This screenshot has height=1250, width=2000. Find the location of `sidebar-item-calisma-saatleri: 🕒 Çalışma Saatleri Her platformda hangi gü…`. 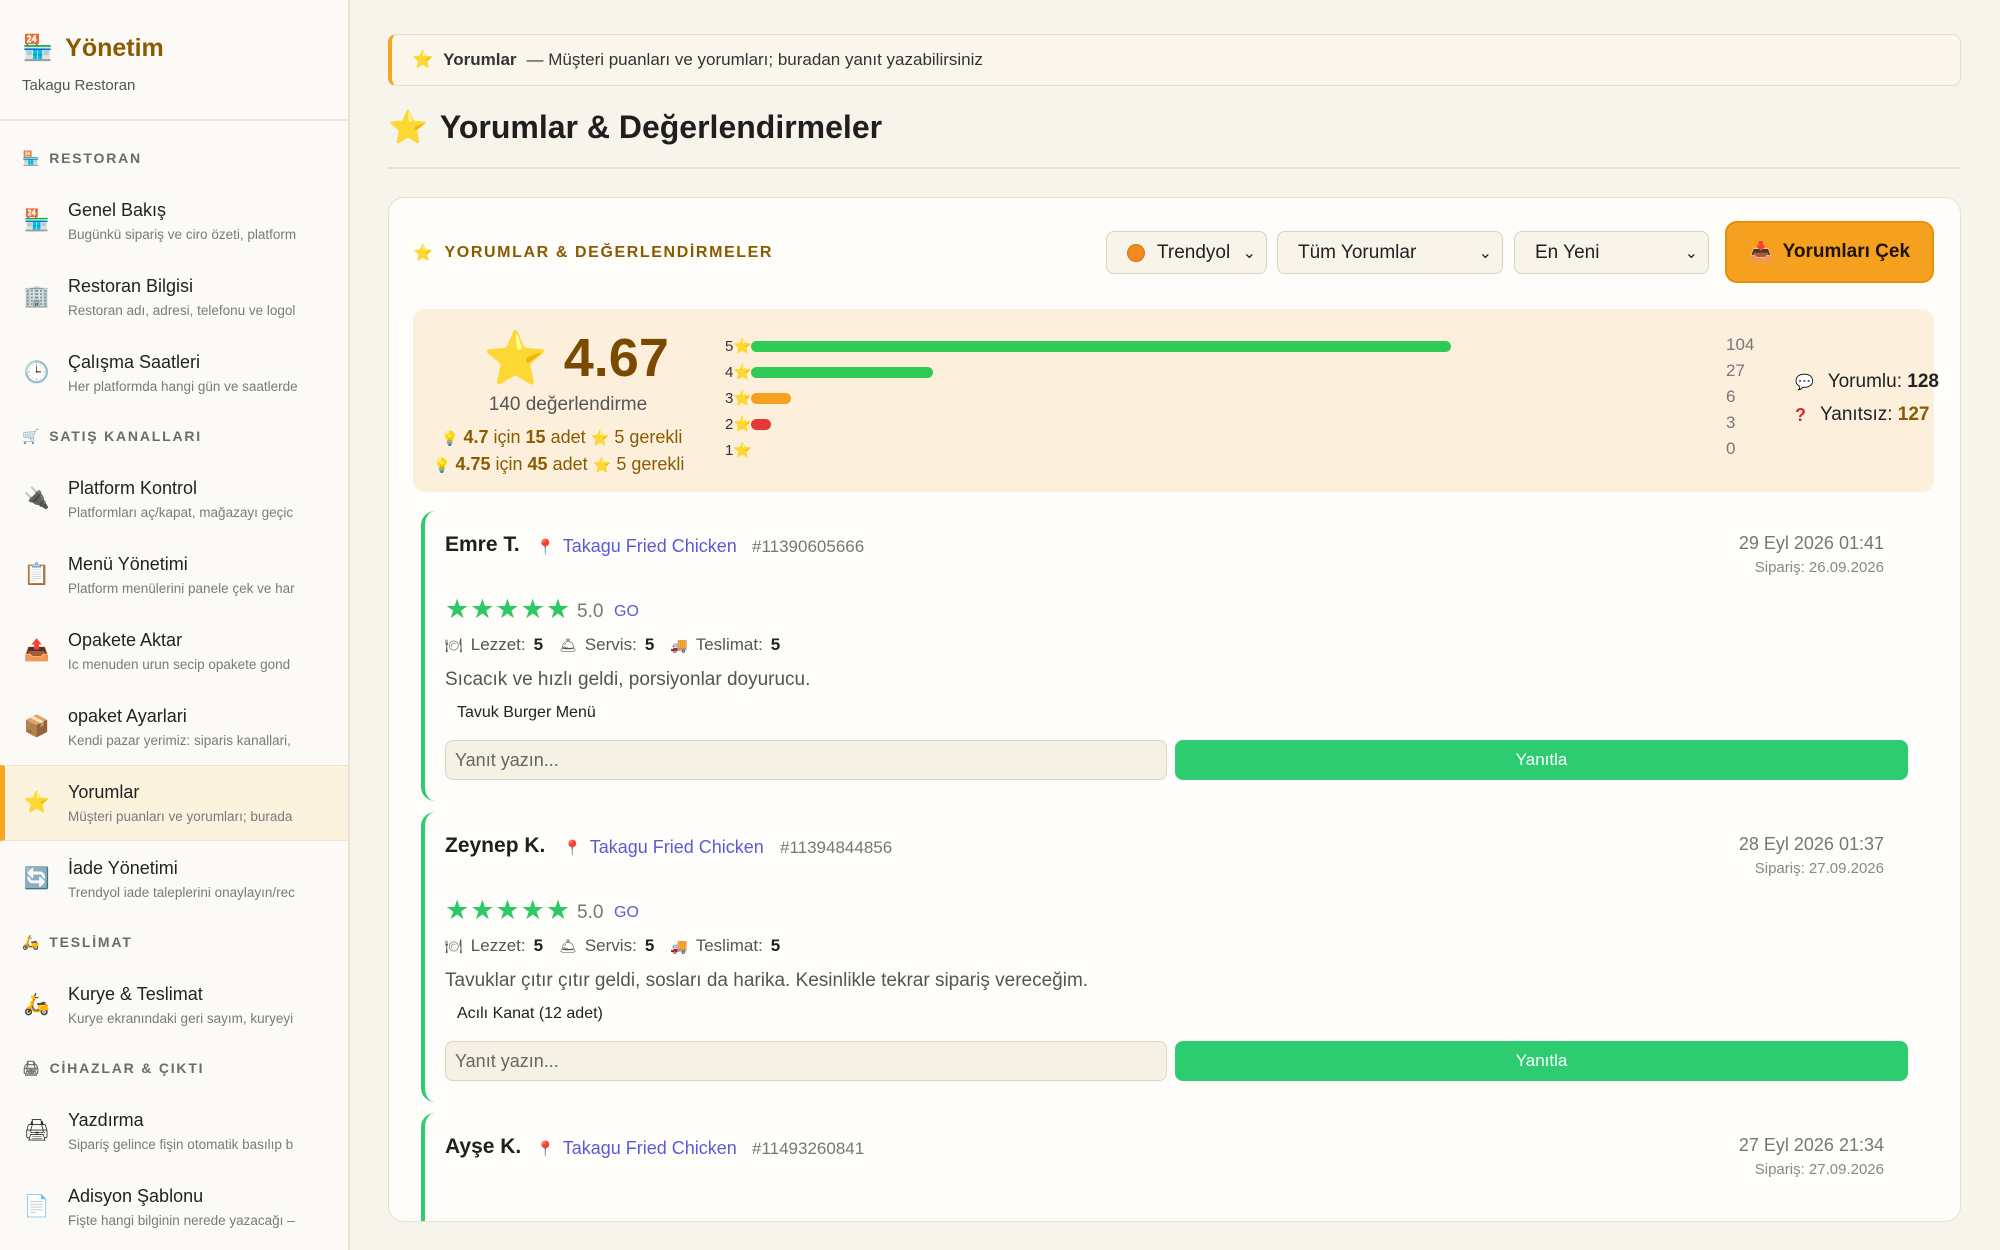

sidebar-item-calisma-saatleri: 🕒 Çalışma Saatleri Her platformda hangi gü… is located at coordinates (174, 373).